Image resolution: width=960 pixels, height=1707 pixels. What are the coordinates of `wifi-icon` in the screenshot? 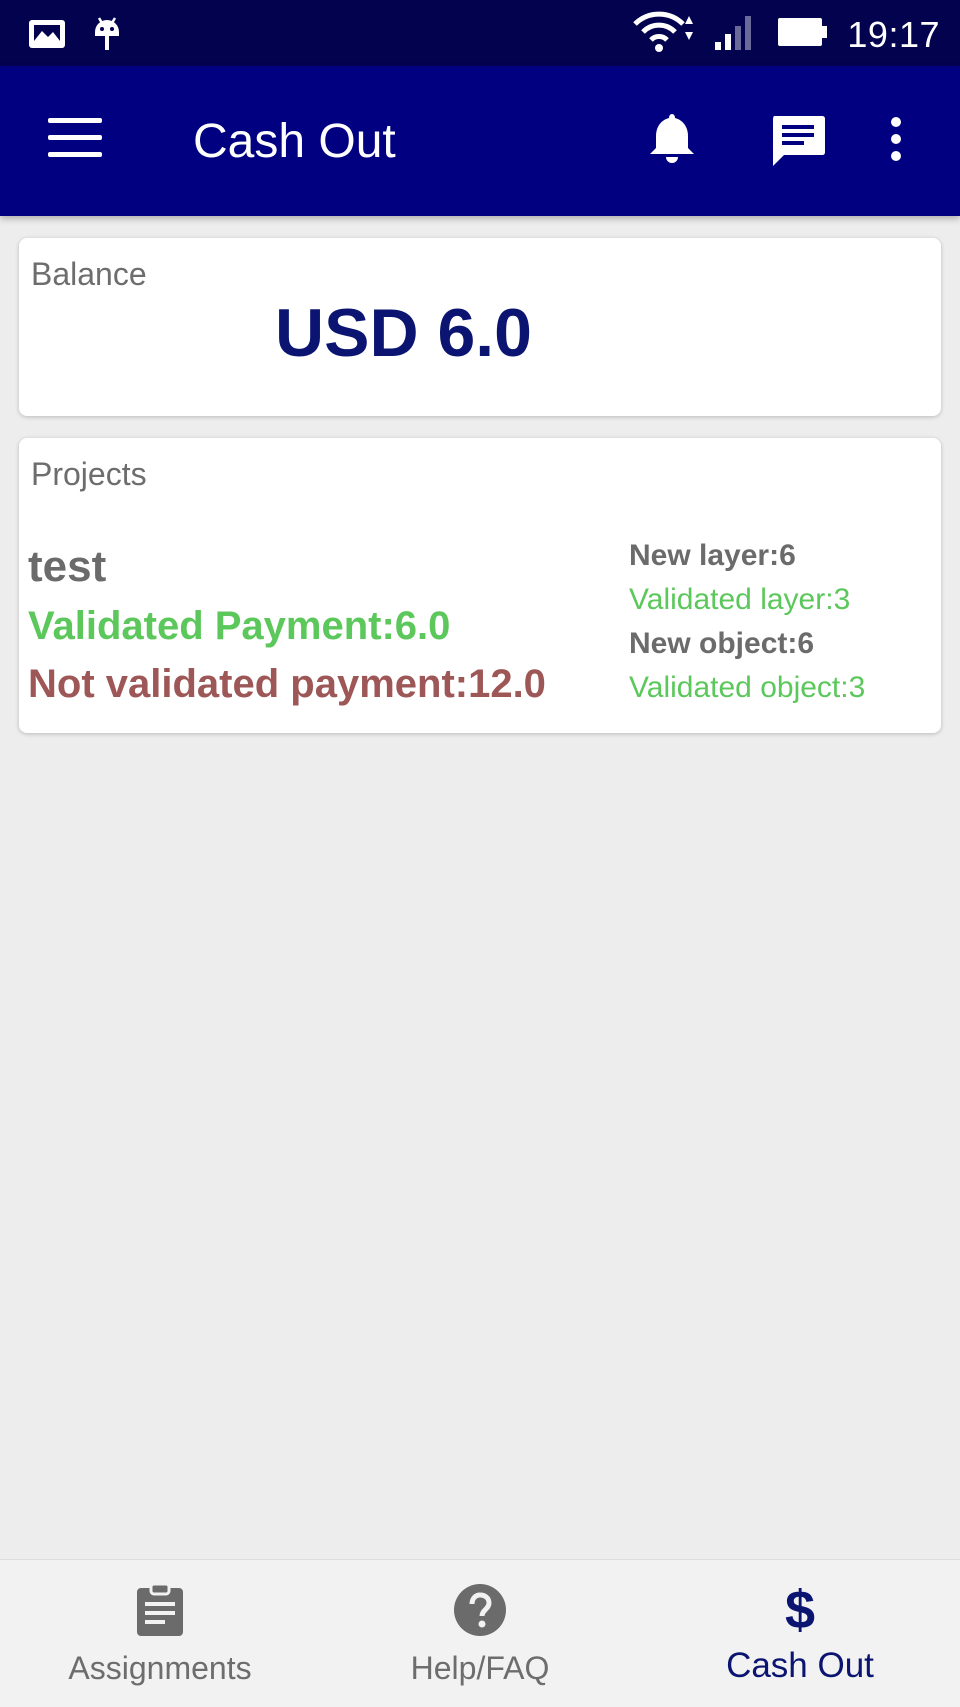 It's located at (664, 34).